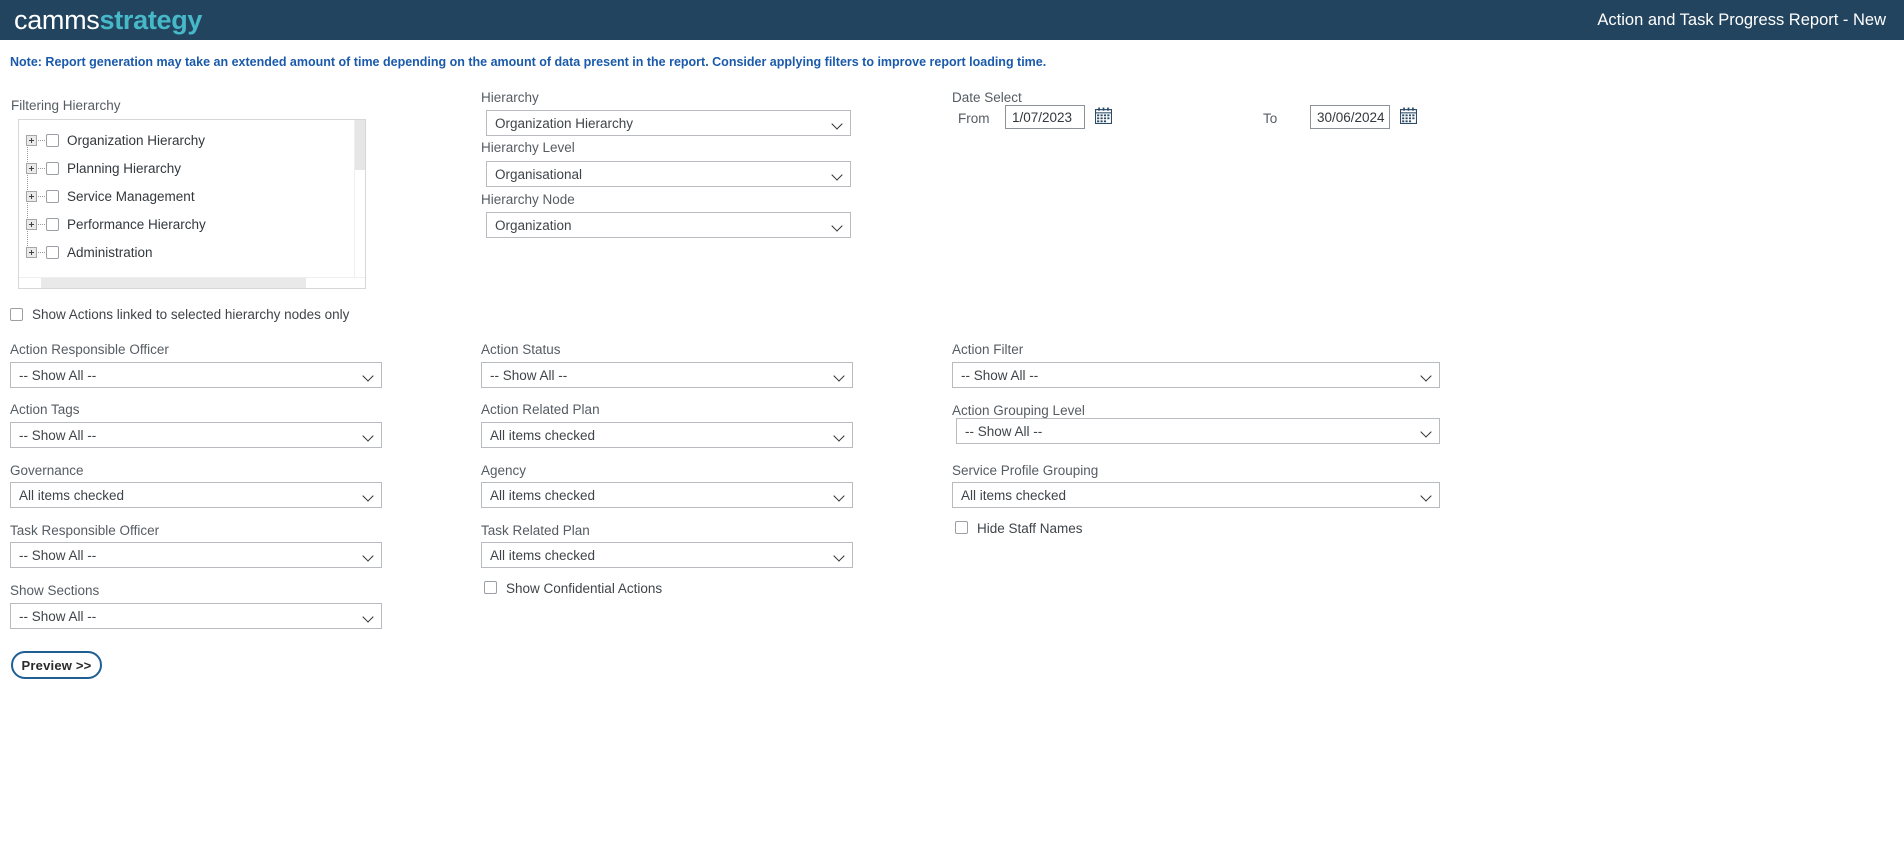 This screenshot has width=1904, height=854. I want to click on tree-node-performance-hierarchy: Performance Hierarchy, so click(194, 224).